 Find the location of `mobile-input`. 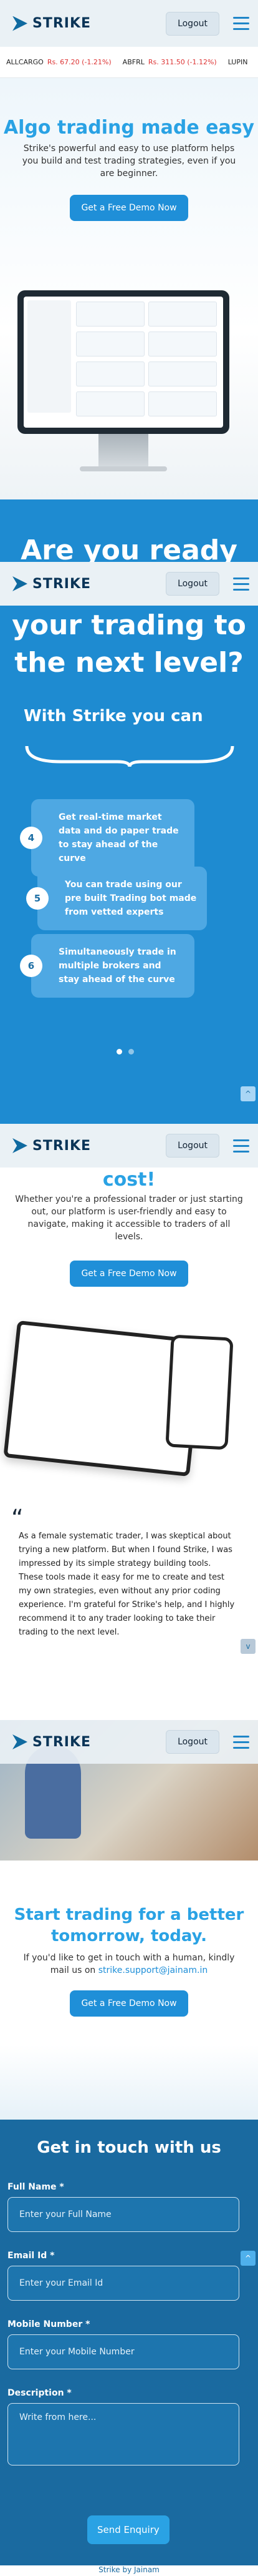

mobile-input is located at coordinates (123, 2351).